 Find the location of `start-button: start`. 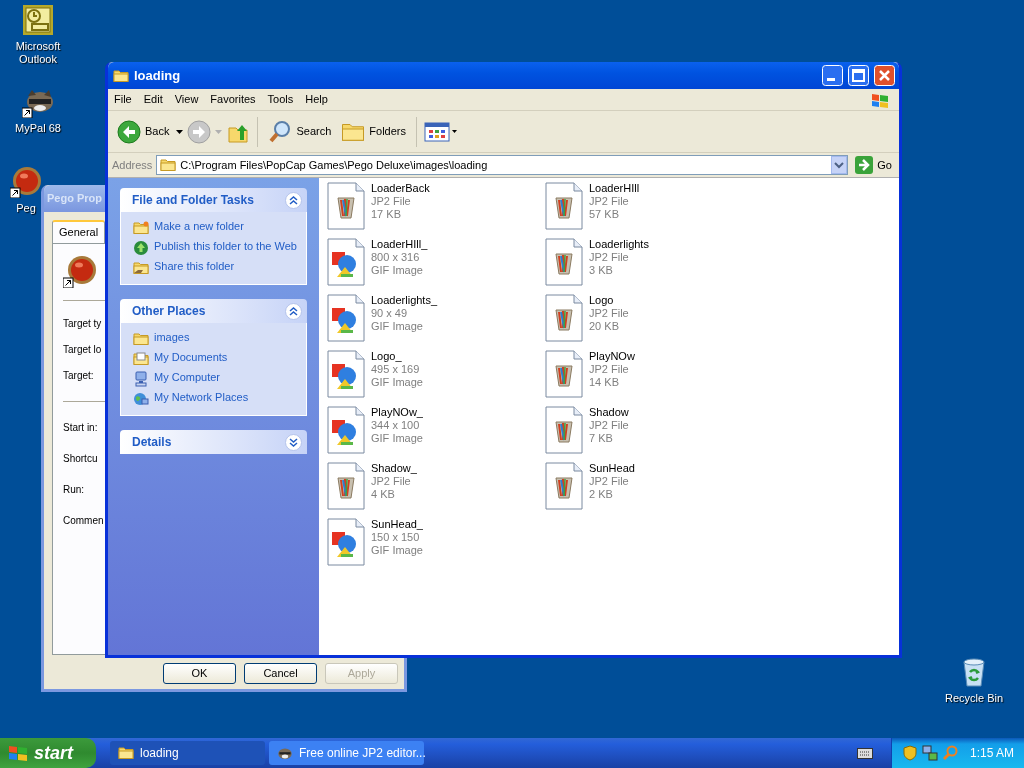

start-button: start is located at coordinates (48, 753).